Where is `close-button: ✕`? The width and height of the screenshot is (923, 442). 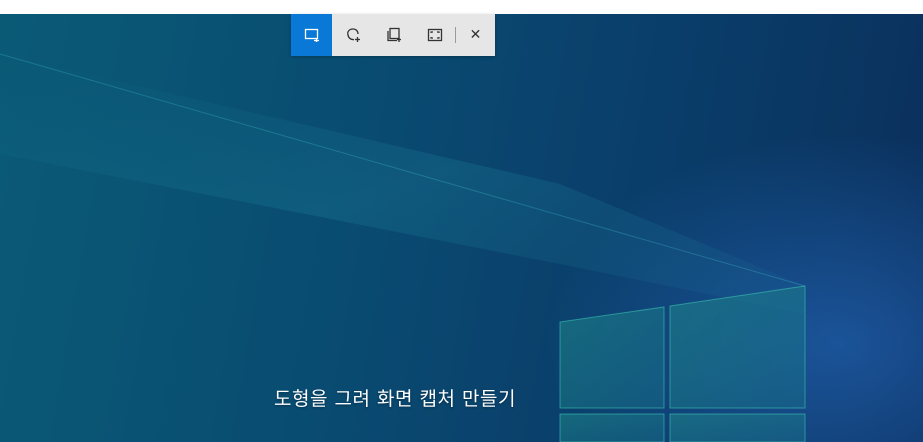 close-button: ✕ is located at coordinates (475, 35).